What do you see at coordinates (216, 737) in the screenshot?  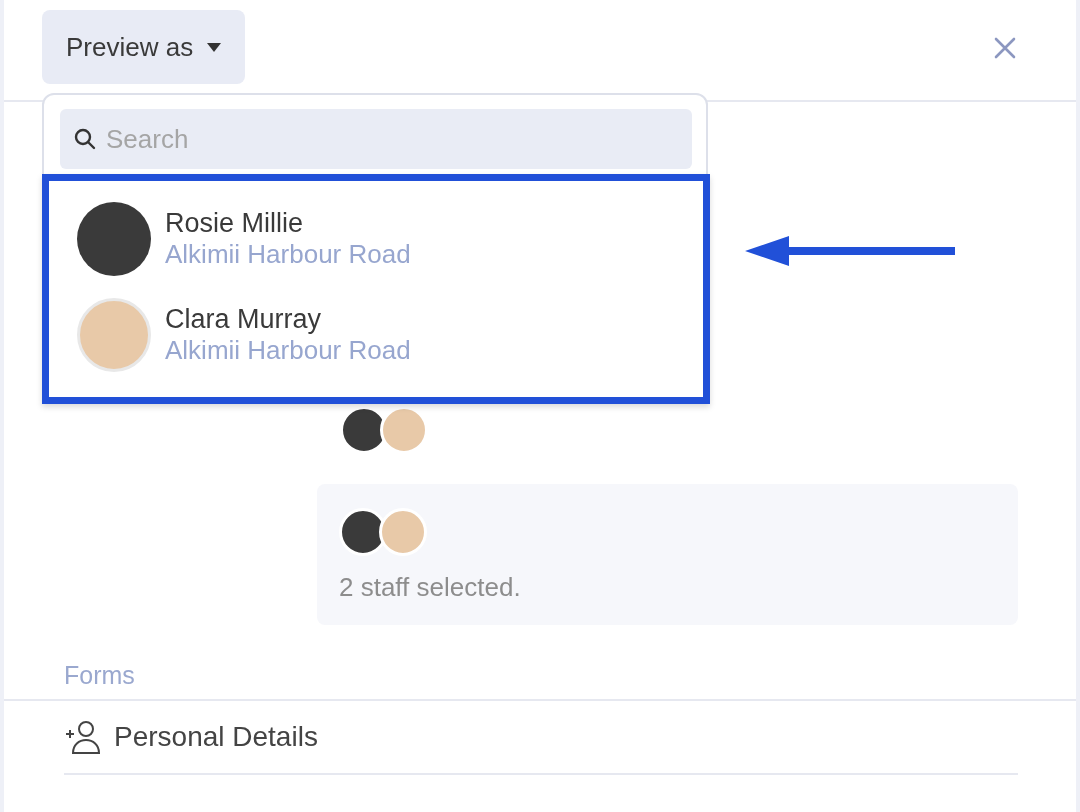 I see `form-link: Personal Details` at bounding box center [216, 737].